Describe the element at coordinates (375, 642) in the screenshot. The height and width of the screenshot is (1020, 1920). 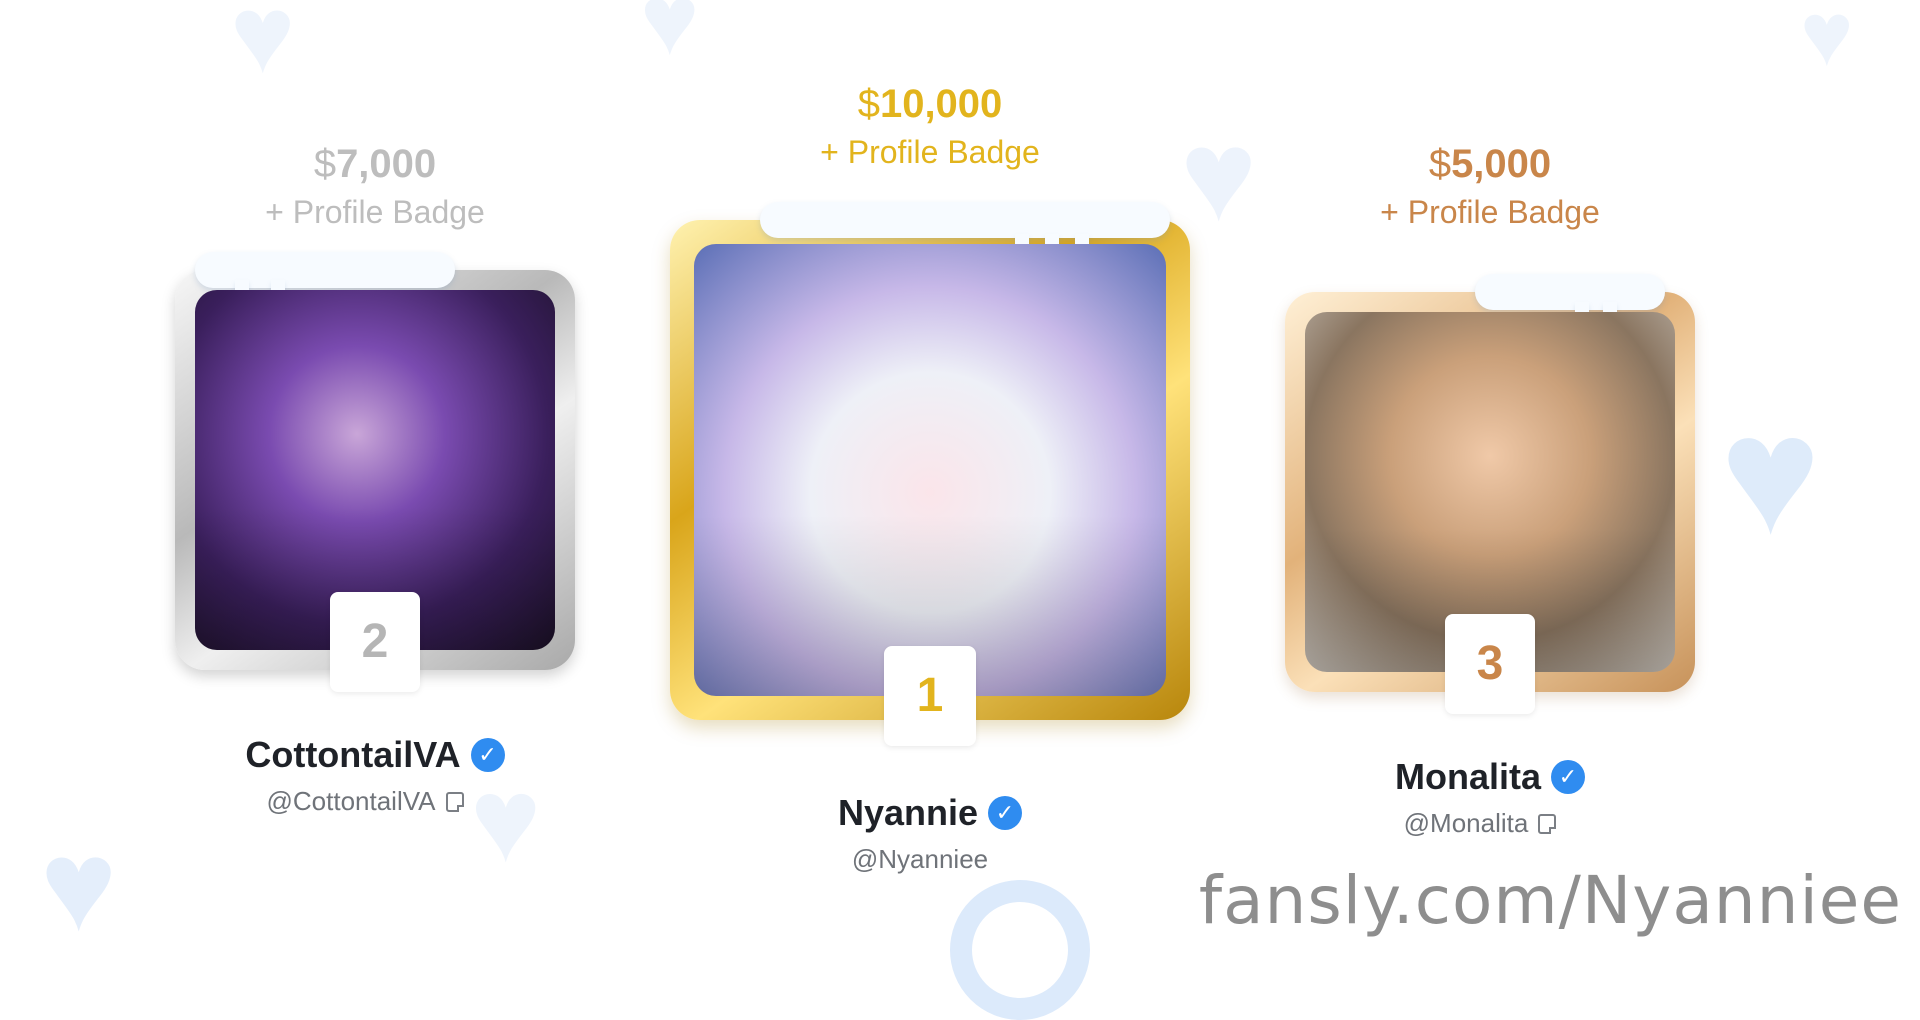
I see `rank-badge: 2` at that location.